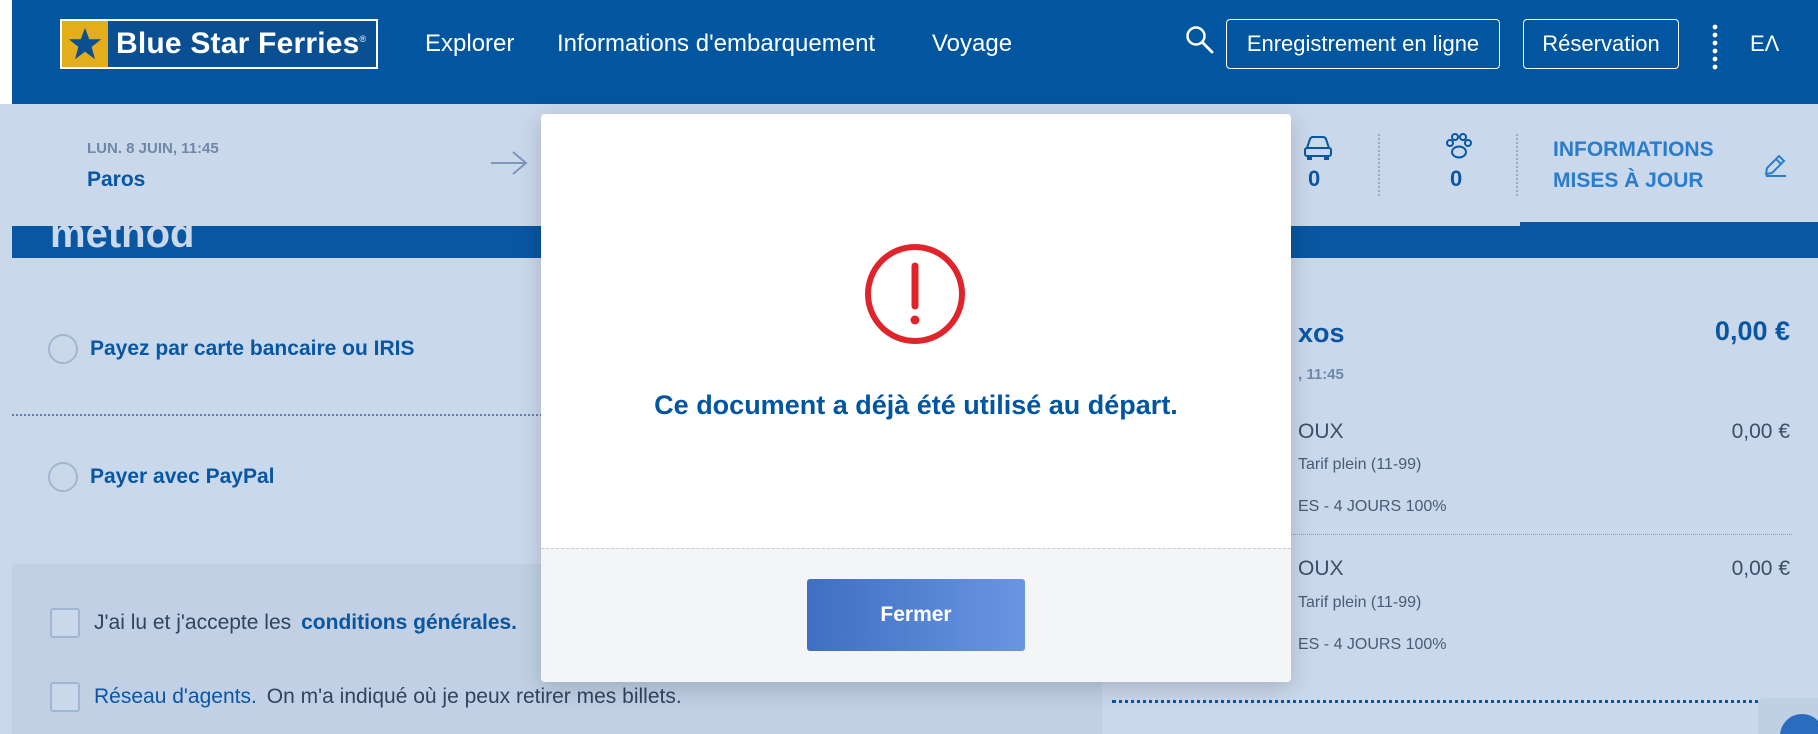  What do you see at coordinates (1200, 40) in the screenshot?
I see `search-icon` at bounding box center [1200, 40].